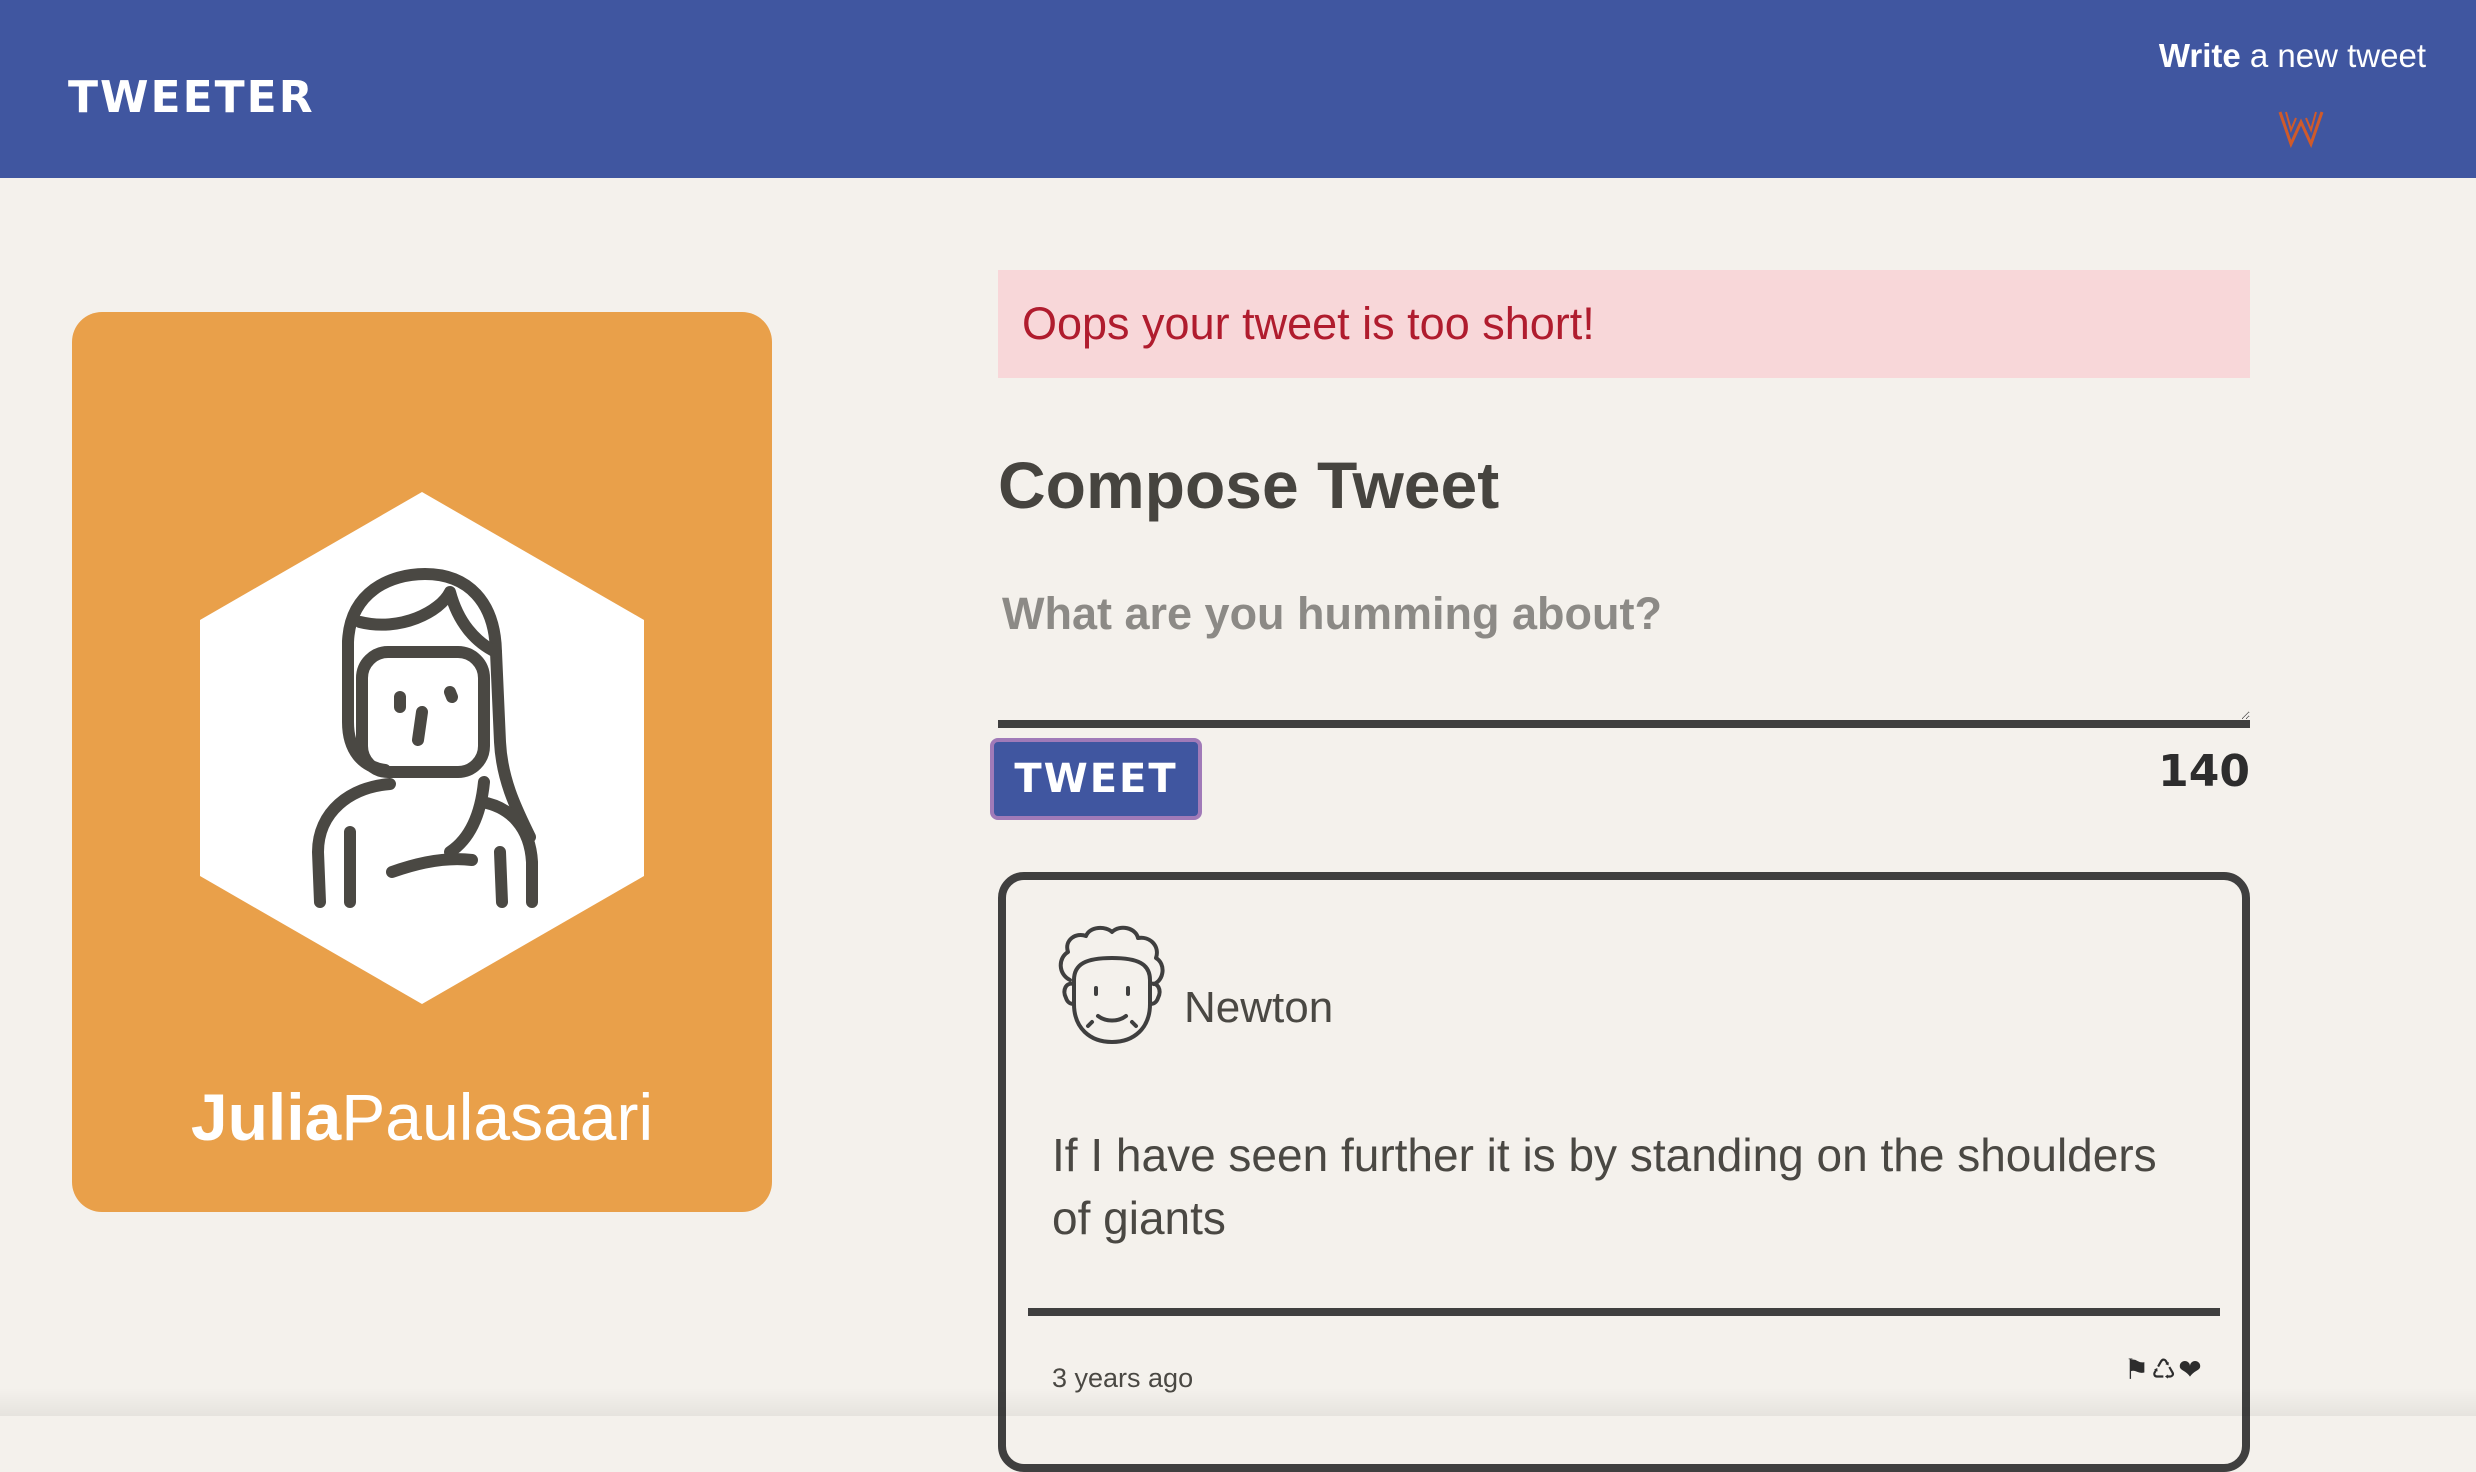 Image resolution: width=2476 pixels, height=1472 pixels. I want to click on brand-logo: TWEETER, so click(191, 98).